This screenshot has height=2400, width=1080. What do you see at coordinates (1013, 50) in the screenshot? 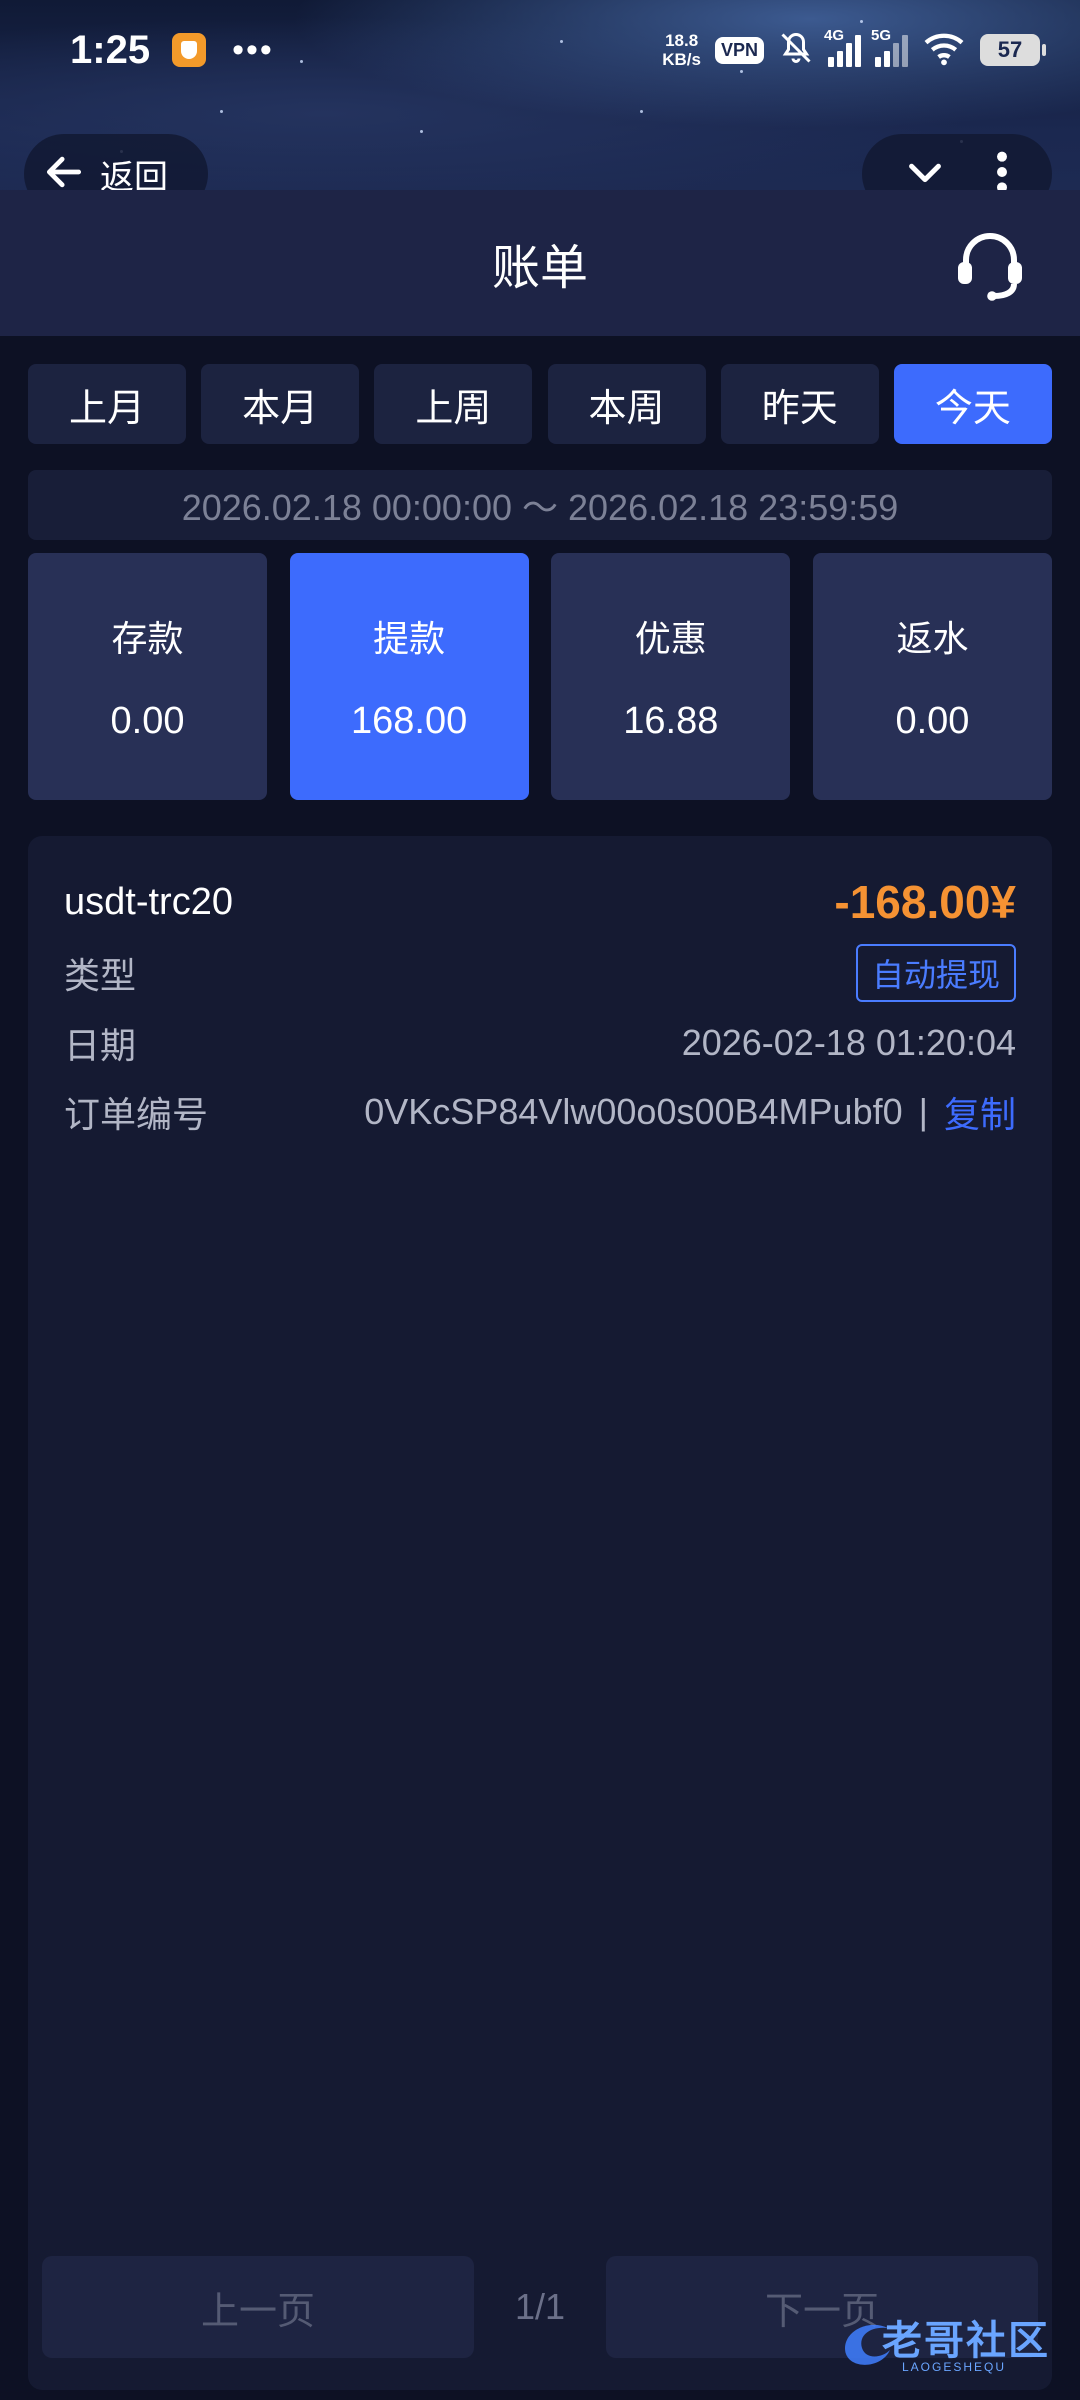
I see `battery-indicator: 57` at bounding box center [1013, 50].